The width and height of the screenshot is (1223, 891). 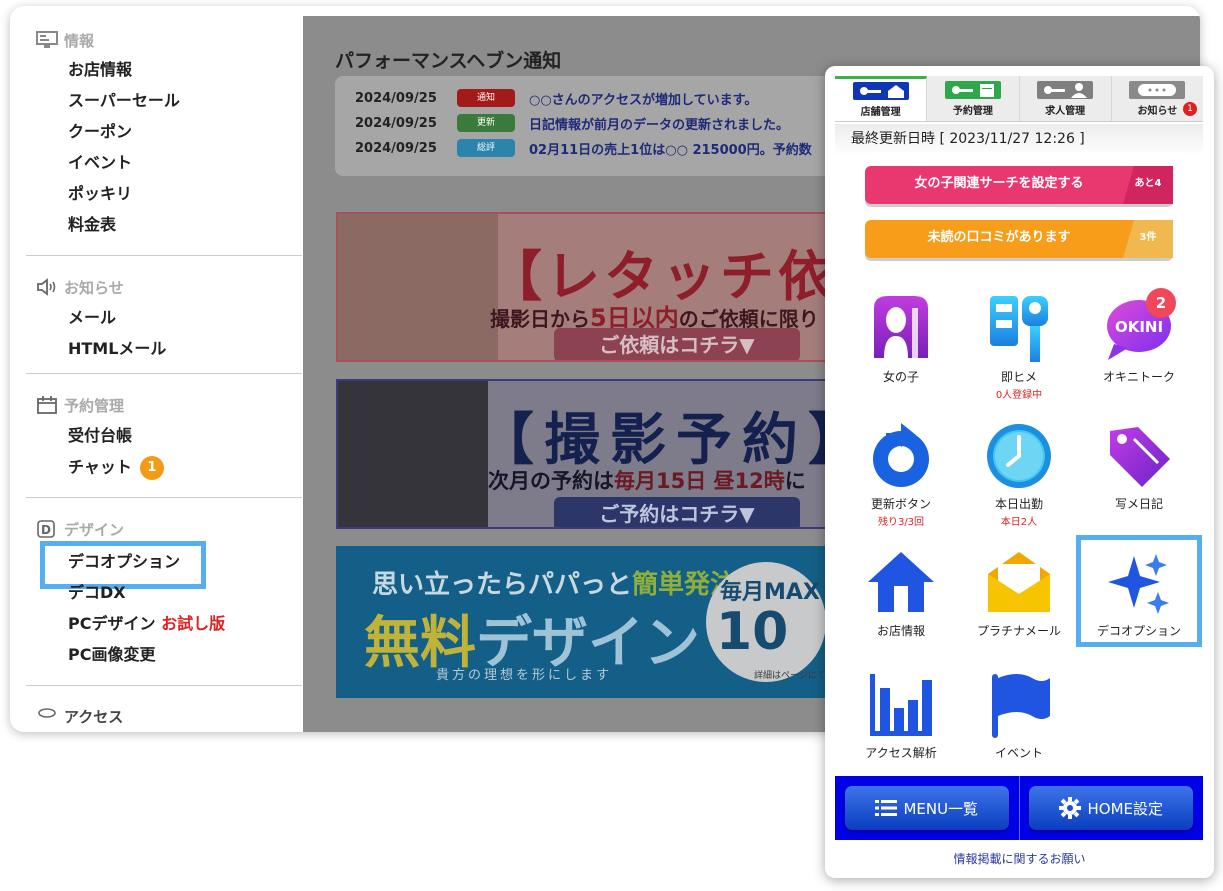 I want to click on info-request-link: 情報掲載に関するお願い, so click(x=1019, y=858).